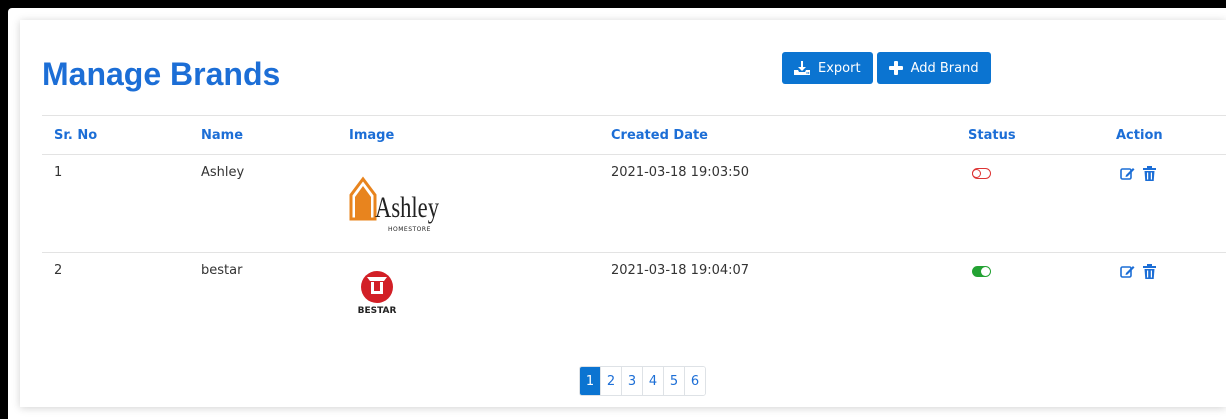 This screenshot has width=1226, height=419. What do you see at coordinates (777, 203) in the screenshot?
I see `created-date-cell: 2021-03-18 19:03:50` at bounding box center [777, 203].